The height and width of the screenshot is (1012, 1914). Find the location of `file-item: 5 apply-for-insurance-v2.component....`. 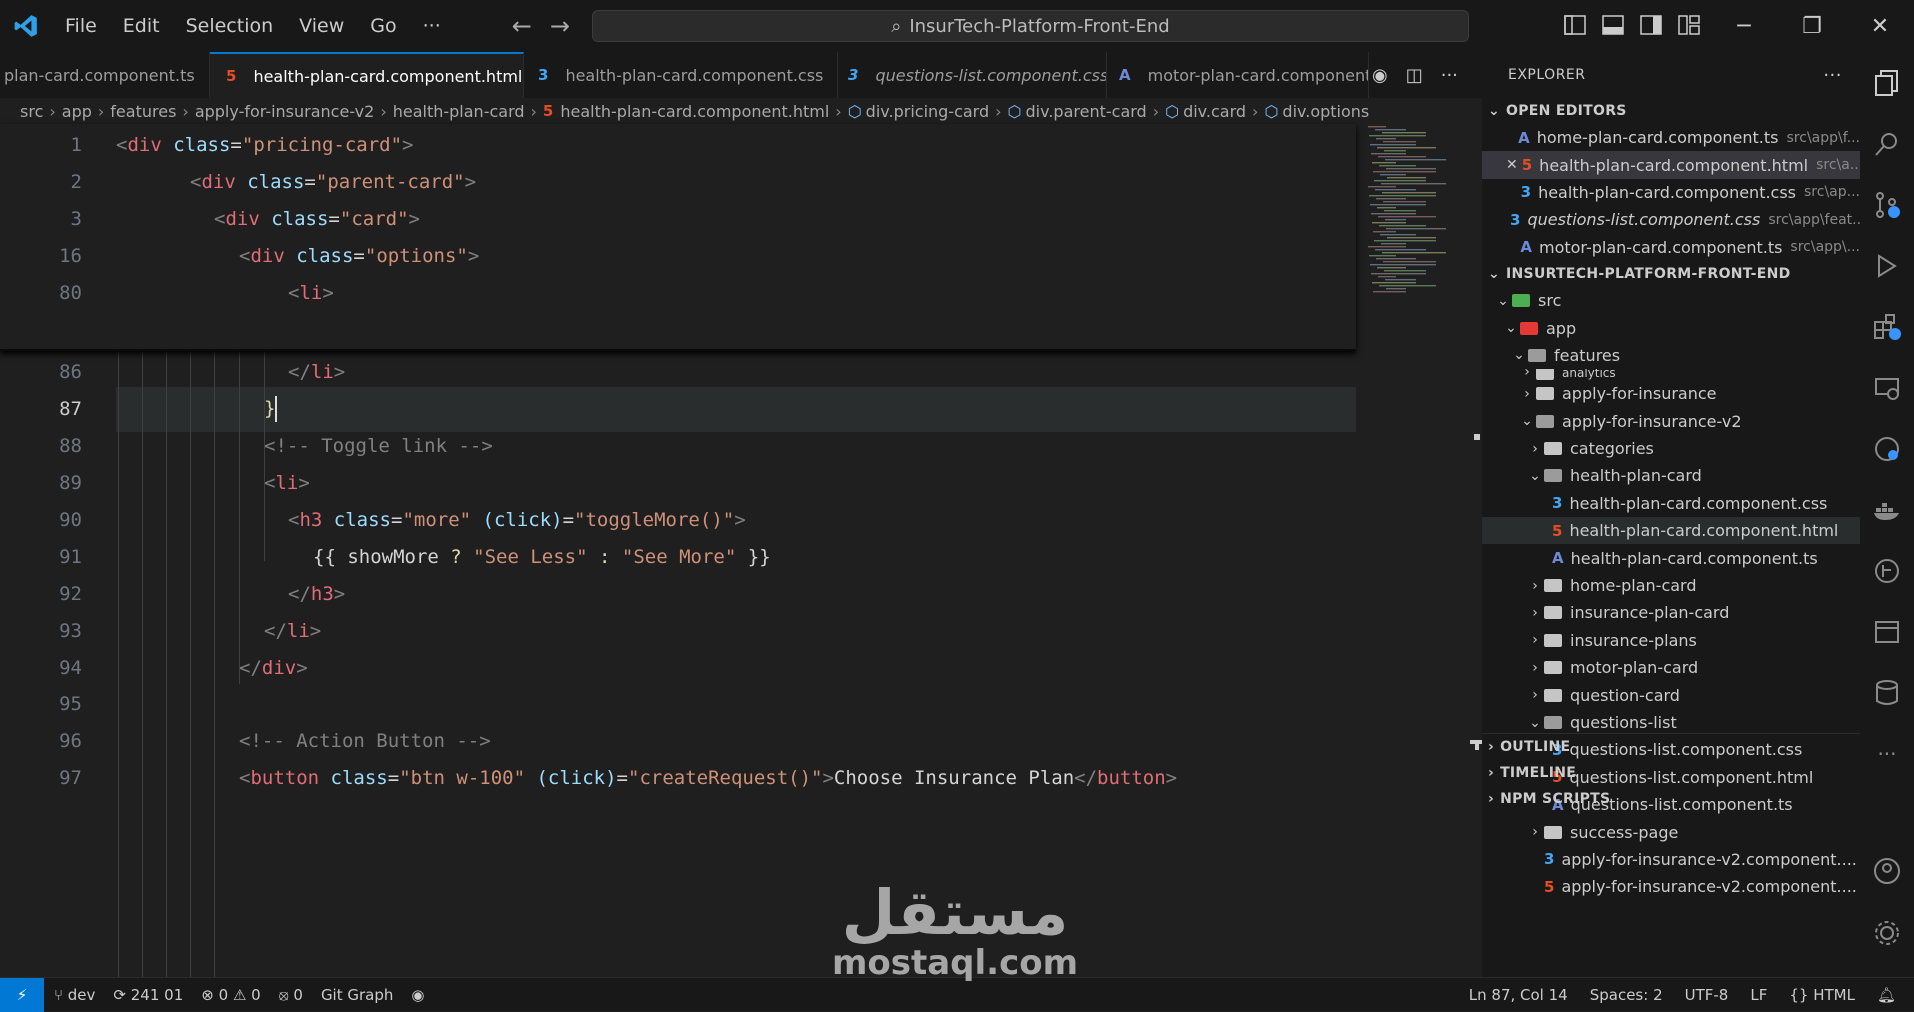

file-item: 5 apply-for-insurance-v2.component.... is located at coordinates (1671, 886).